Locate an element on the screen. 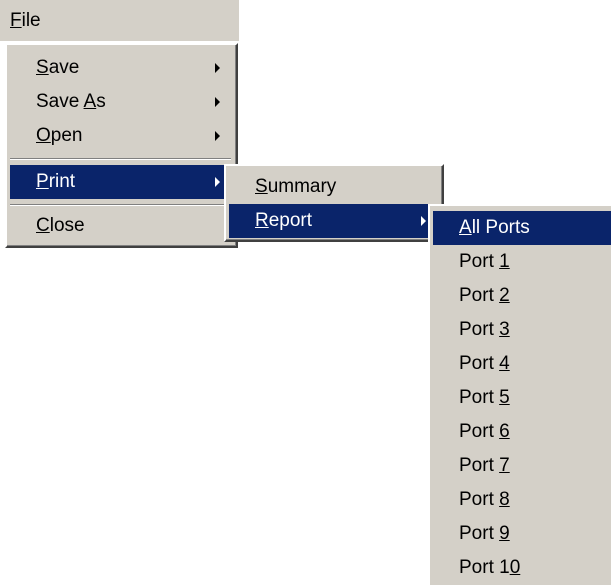  print-submenu: Summary Report is located at coordinates (334, 203).